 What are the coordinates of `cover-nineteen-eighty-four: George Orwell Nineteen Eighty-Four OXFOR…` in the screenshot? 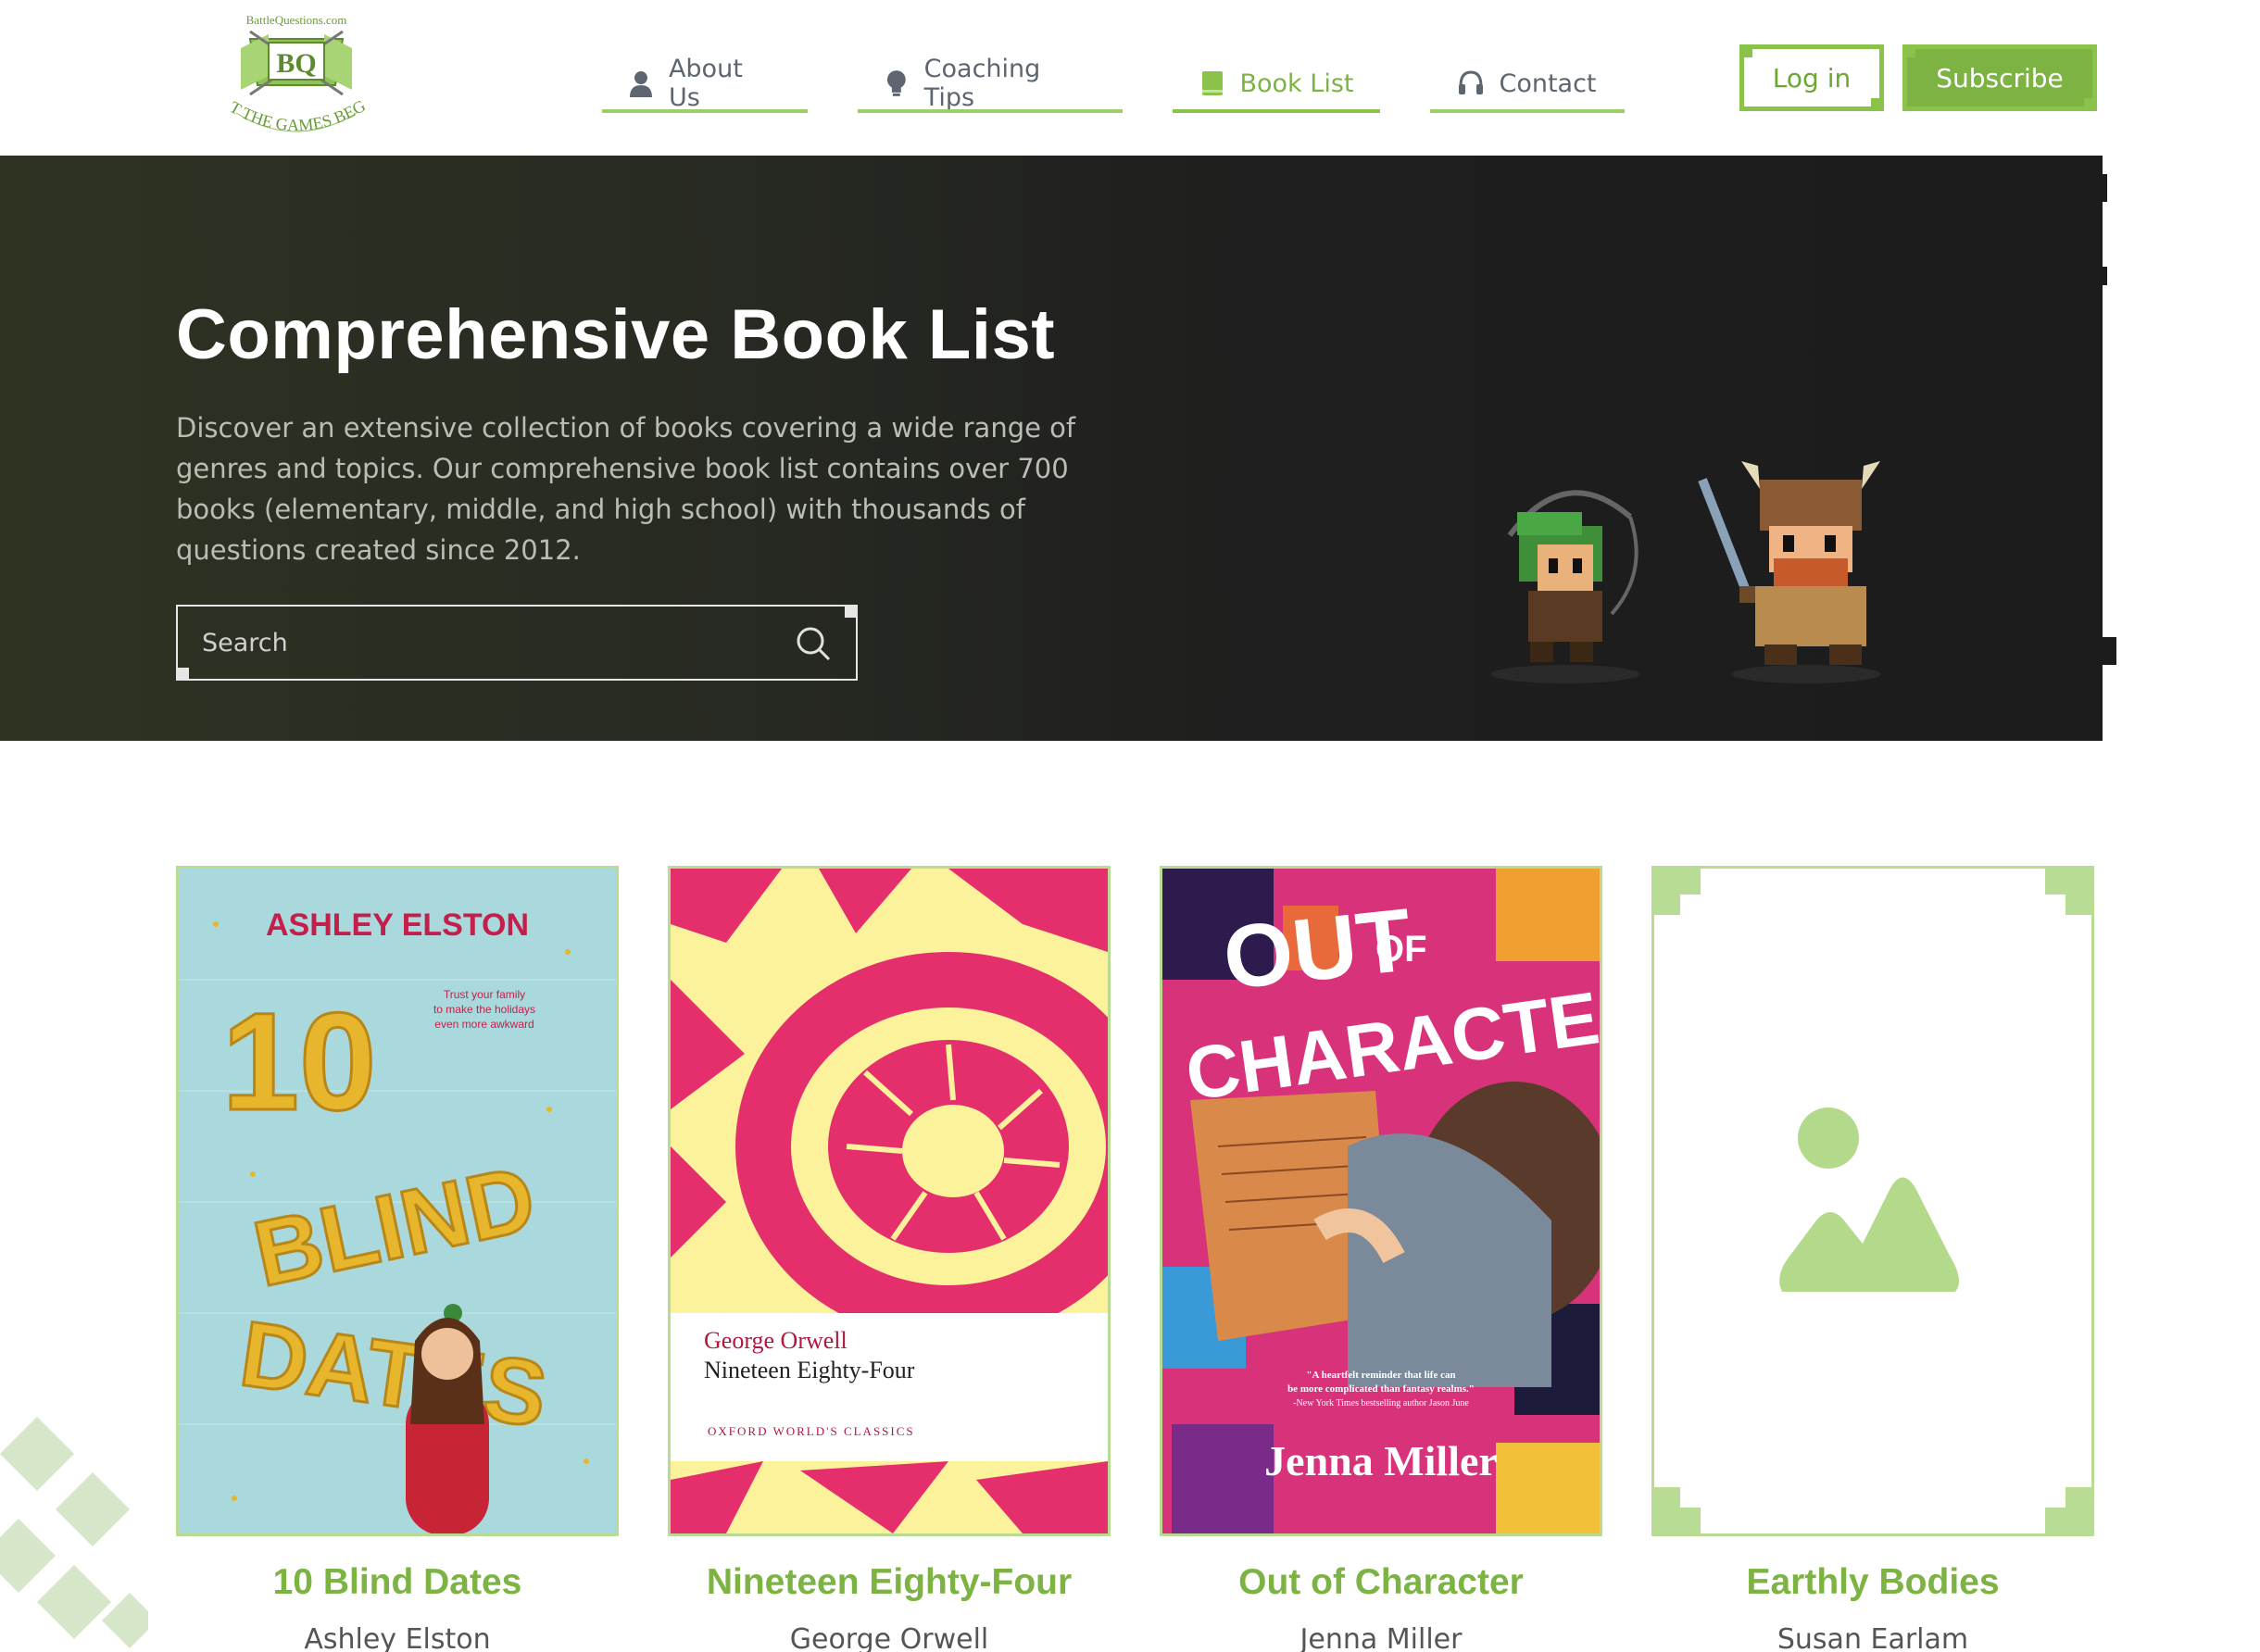 It's located at (889, 1201).